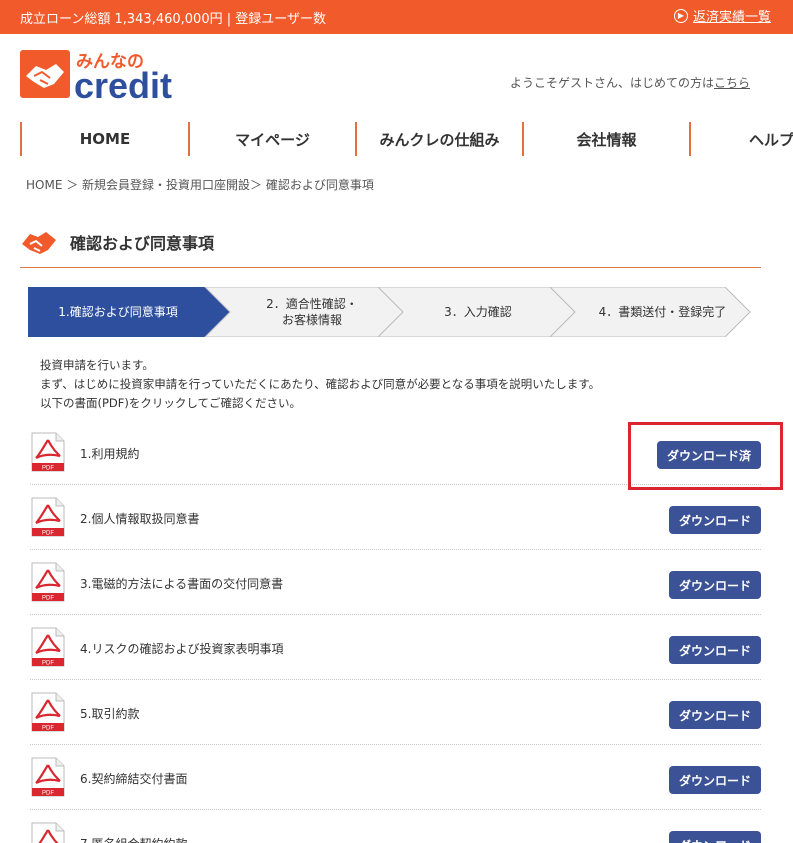  I want to click on returns-link-group: ▶ 返済実績一覧, so click(722, 15).